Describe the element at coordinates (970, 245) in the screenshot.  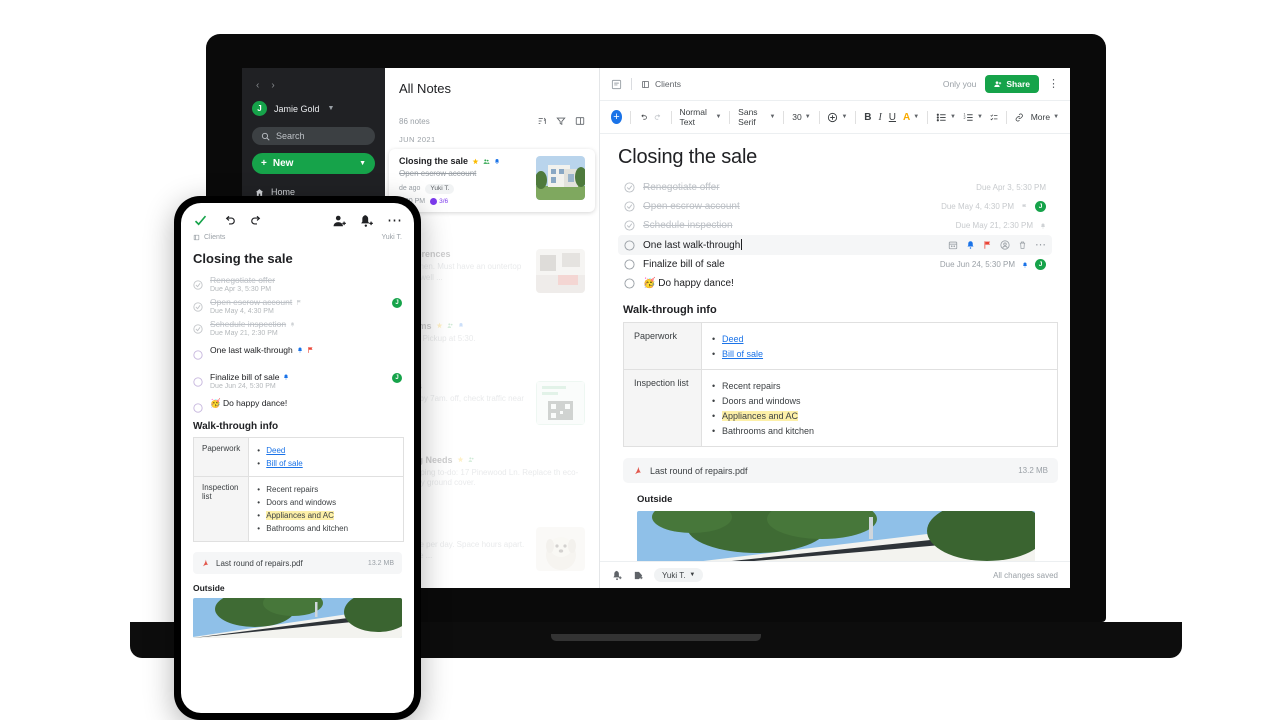
I see `bell-icon` at that location.